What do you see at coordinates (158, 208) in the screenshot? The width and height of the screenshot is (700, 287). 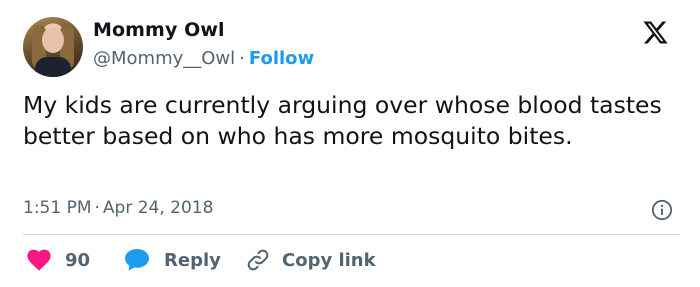 I see `tweet-date: Apr 24, 2018` at bounding box center [158, 208].